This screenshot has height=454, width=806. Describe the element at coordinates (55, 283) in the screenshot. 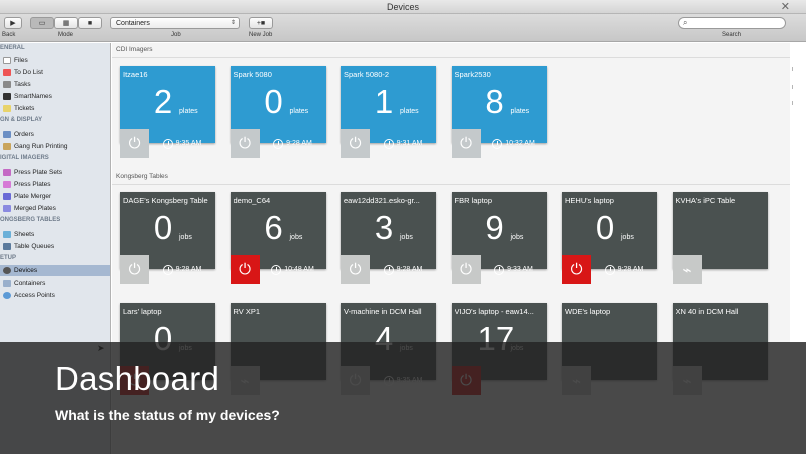

I see `sidebar-item-containers: Containers` at that location.